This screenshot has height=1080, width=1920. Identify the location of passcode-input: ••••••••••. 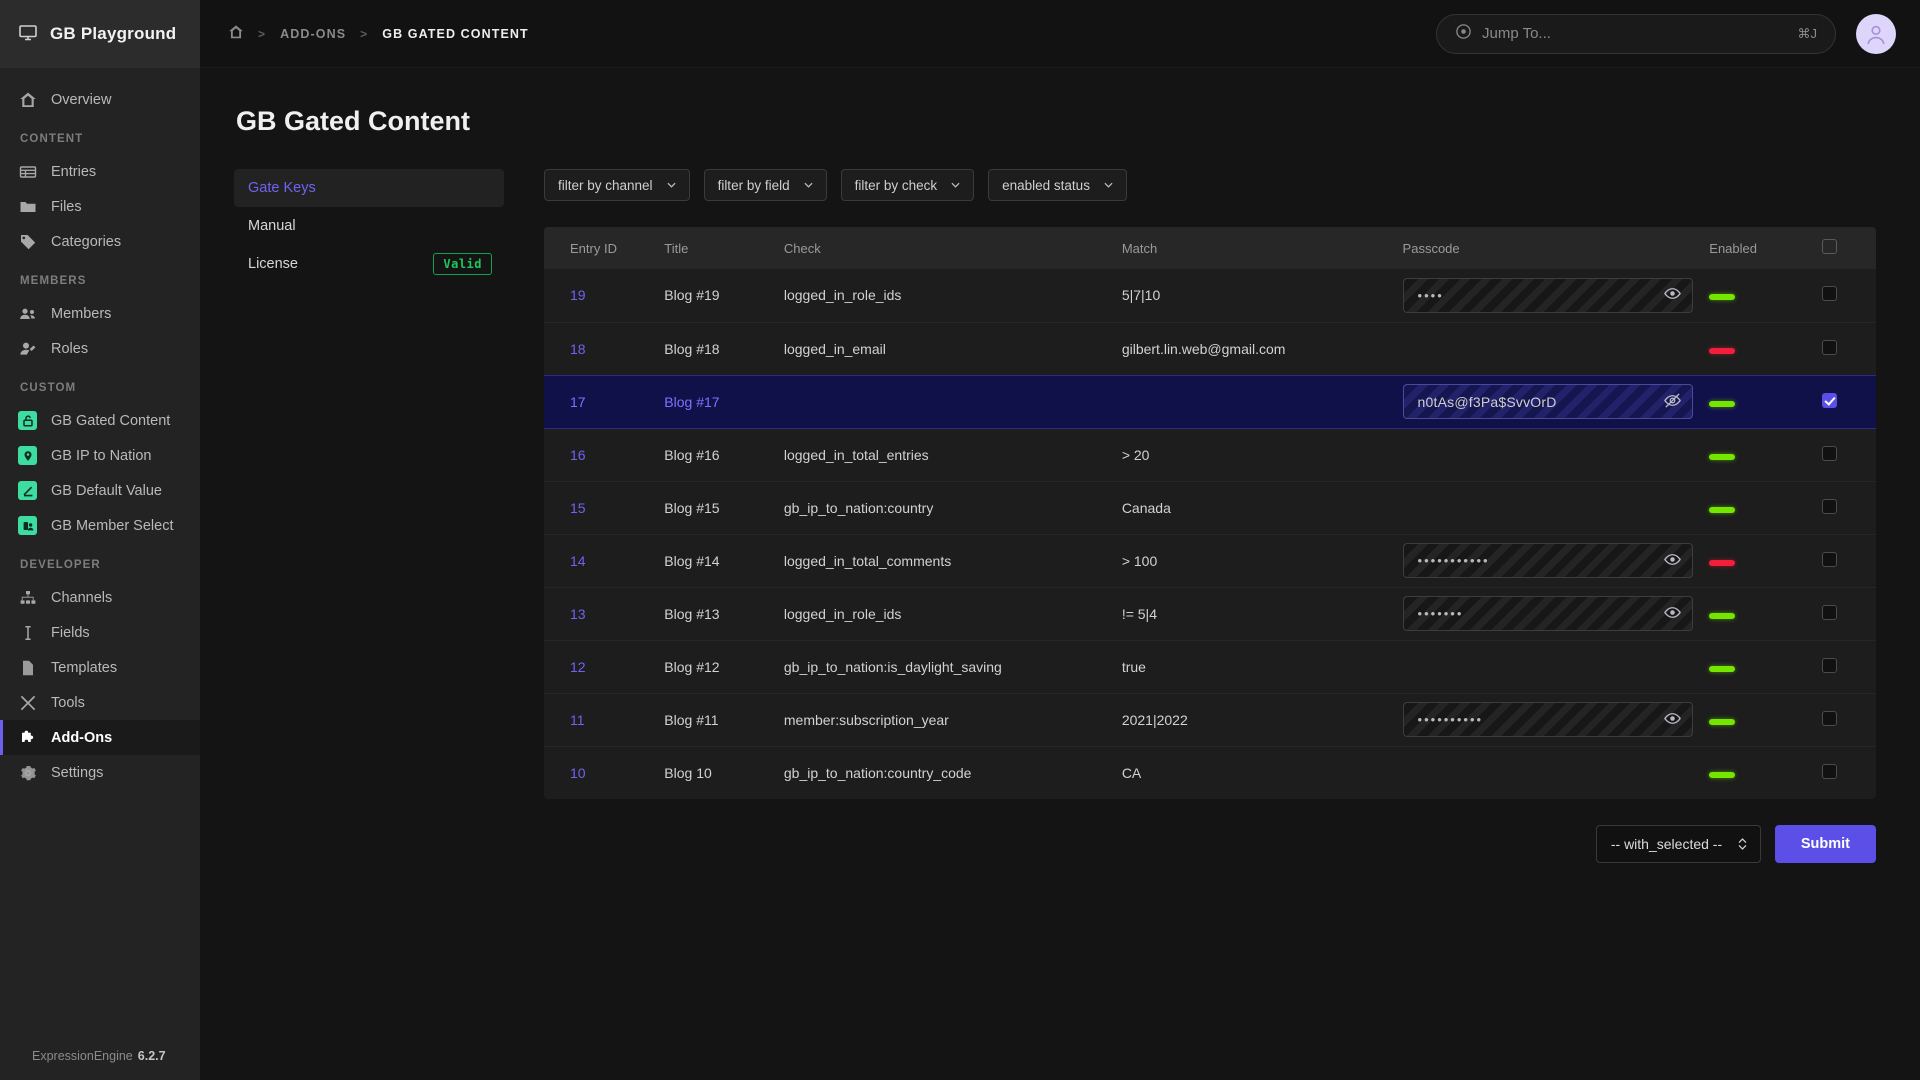
(1548, 719).